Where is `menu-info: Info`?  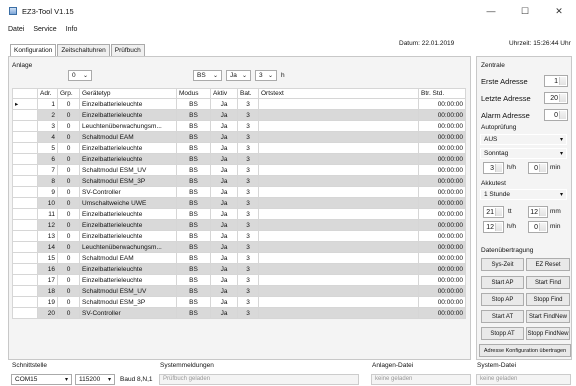 menu-info: Info is located at coordinates (72, 29).